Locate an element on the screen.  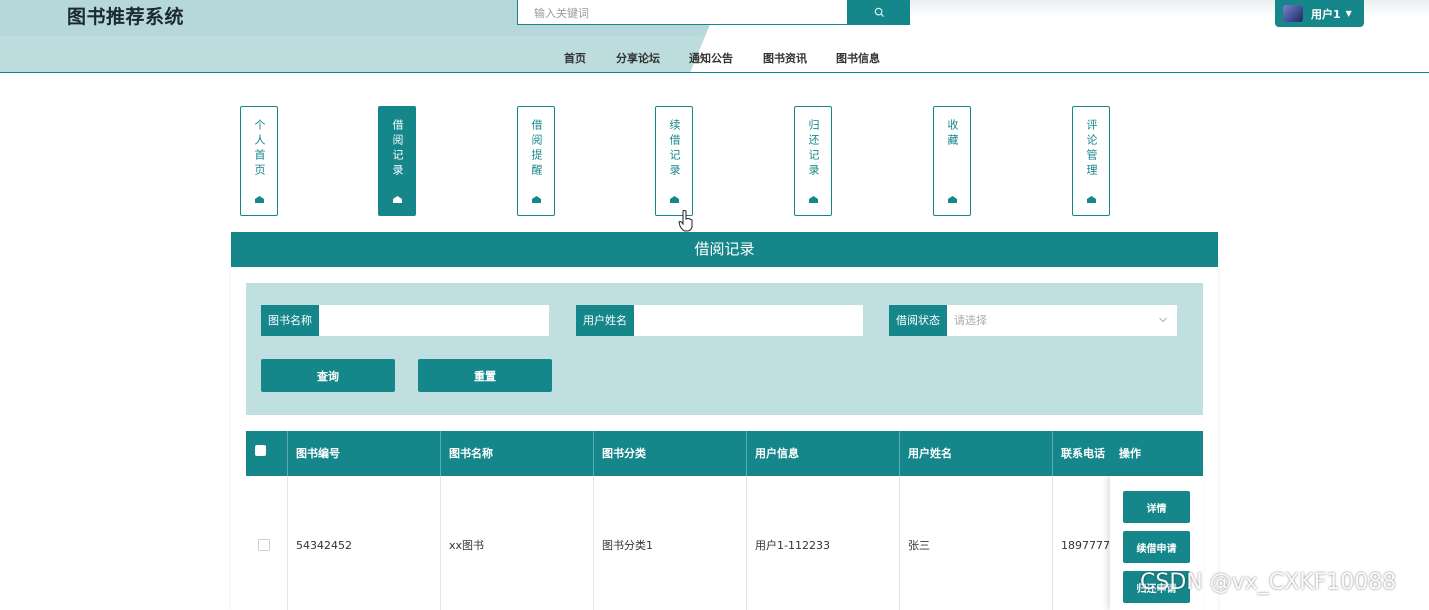
user-name: 用户1 is located at coordinates (1326, 14).